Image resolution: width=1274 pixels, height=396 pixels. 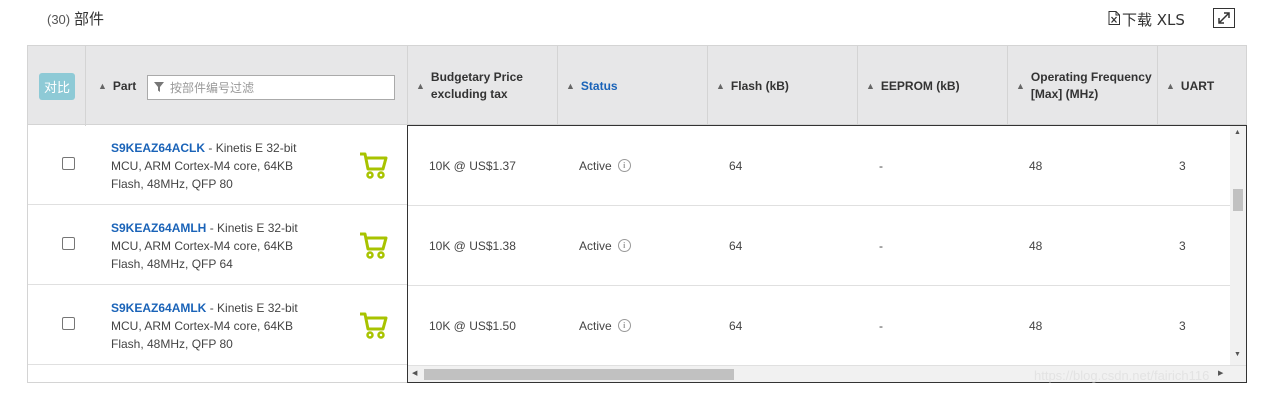 What do you see at coordinates (117, 86) in the screenshot?
I see `column-header-part: ▲︎ Part` at bounding box center [117, 86].